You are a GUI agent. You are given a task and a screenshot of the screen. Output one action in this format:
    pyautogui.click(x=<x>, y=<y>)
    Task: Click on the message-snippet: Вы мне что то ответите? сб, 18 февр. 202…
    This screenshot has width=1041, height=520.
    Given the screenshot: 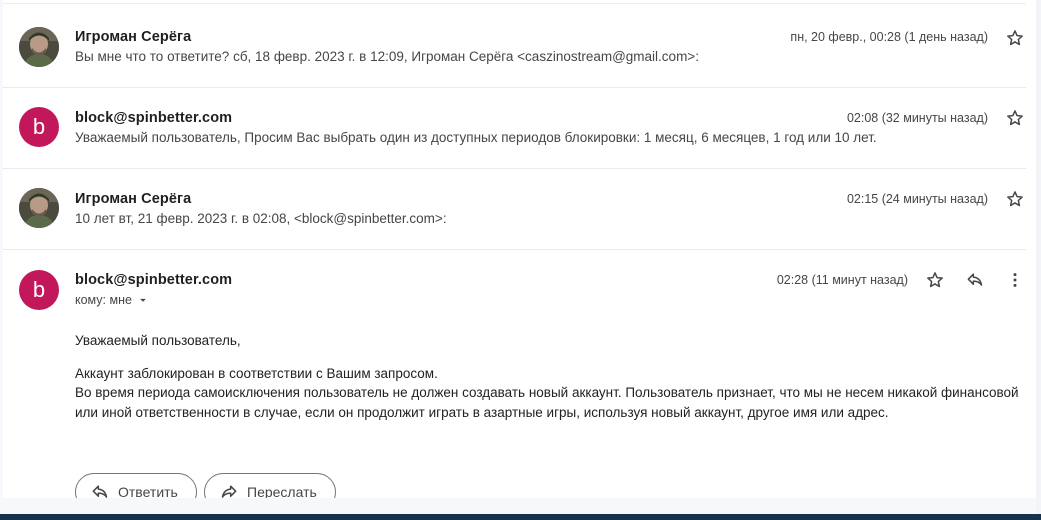 What is the action you would take?
    pyautogui.click(x=387, y=56)
    